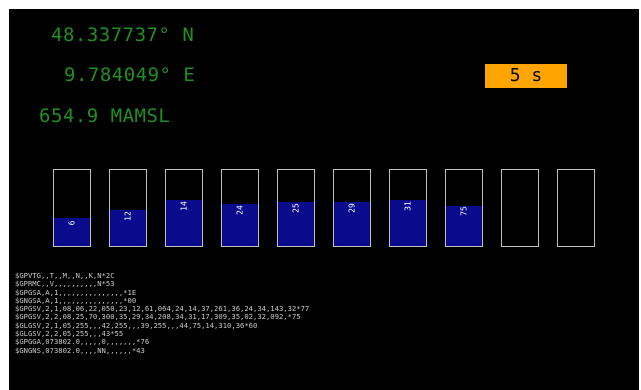 This screenshot has width=641, height=390. I want to click on satellite-bar-label: 29, so click(352, 207).